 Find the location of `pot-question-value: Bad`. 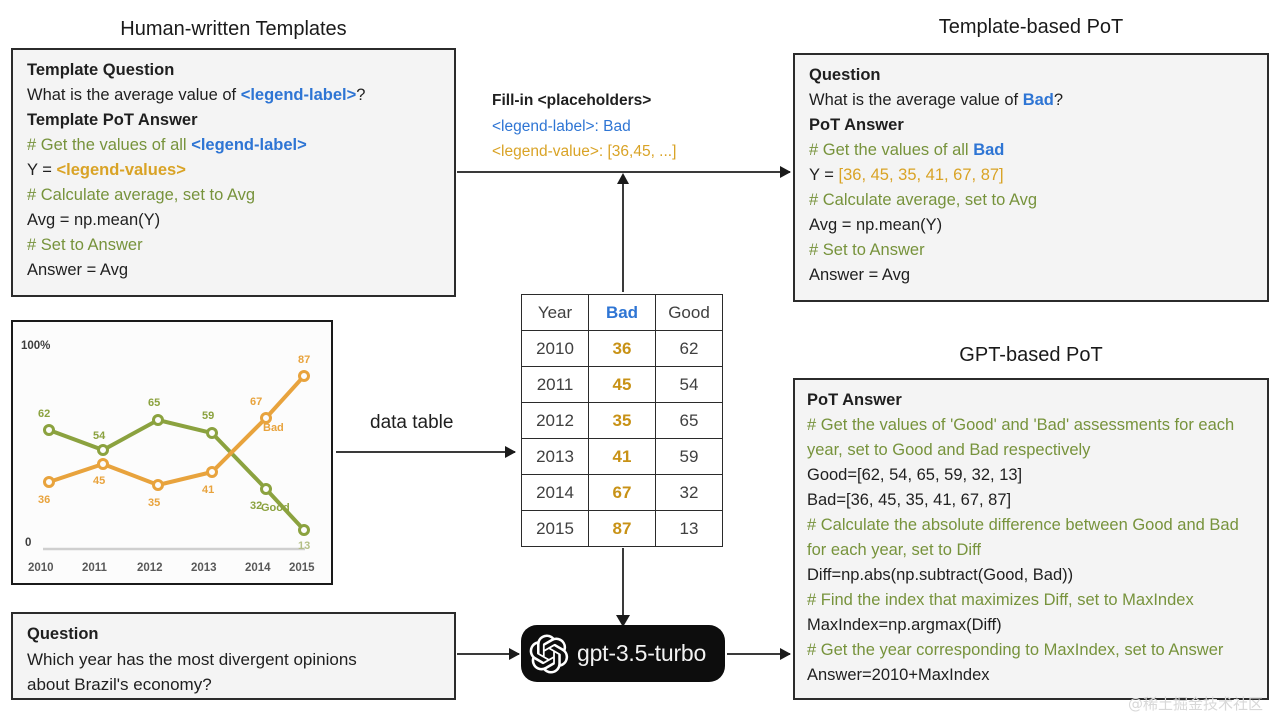

pot-question-value: Bad is located at coordinates (1038, 100).